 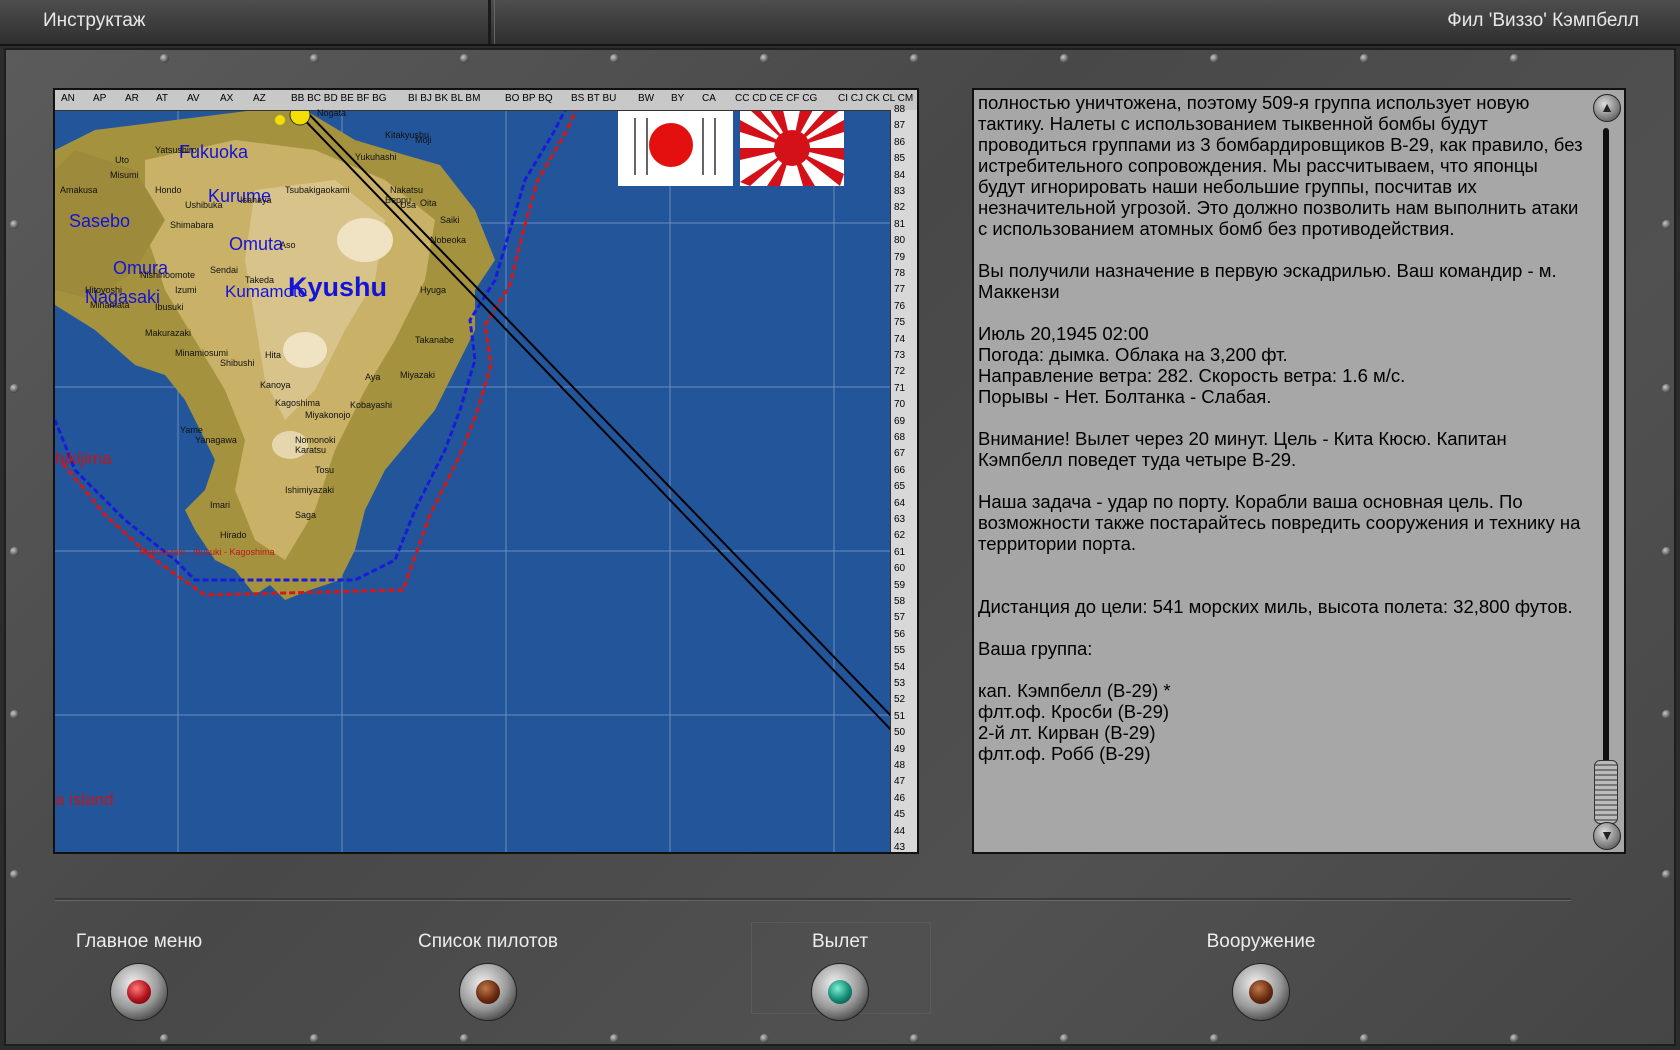 What do you see at coordinates (900, 634) in the screenshot?
I see `row-label: 56` at bounding box center [900, 634].